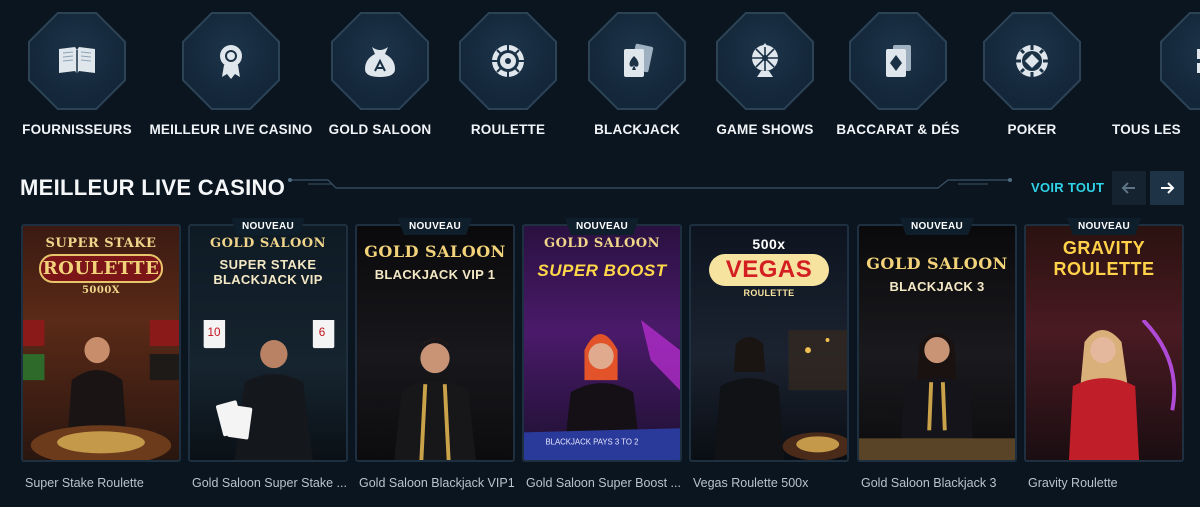 The width and height of the screenshot is (1200, 507). I want to click on game-thumbnail: GRAVITY ROULETTE, so click(1104, 343).